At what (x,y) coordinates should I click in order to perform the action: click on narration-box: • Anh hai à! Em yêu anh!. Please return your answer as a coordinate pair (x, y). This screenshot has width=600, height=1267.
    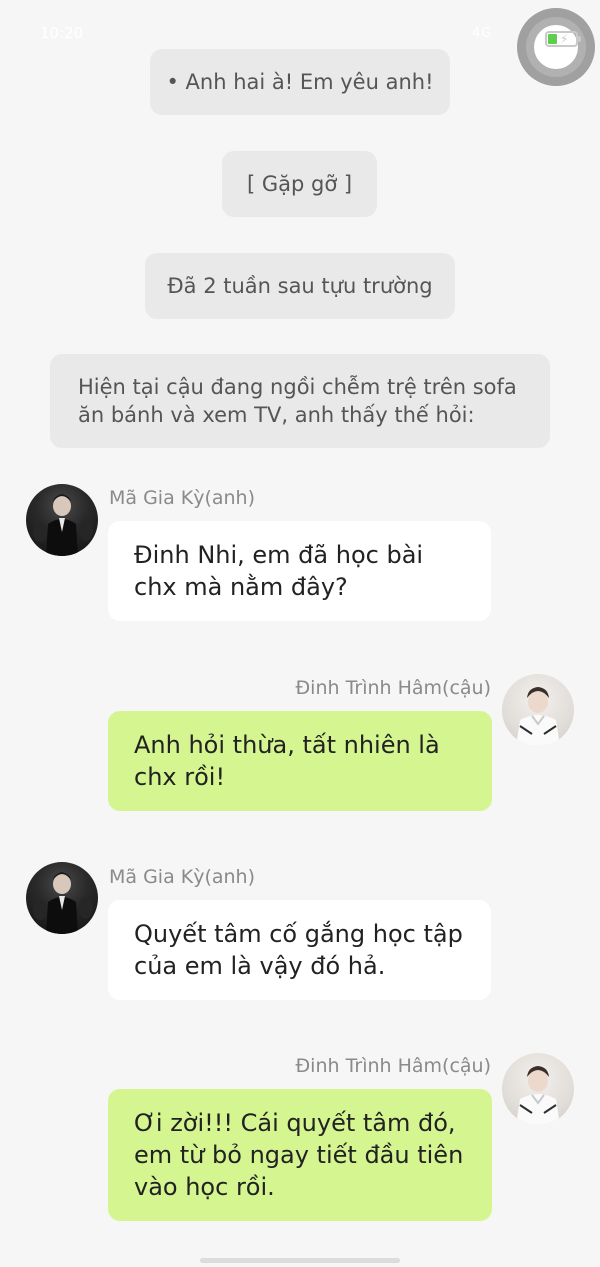
    Looking at the image, I should click on (300, 82).